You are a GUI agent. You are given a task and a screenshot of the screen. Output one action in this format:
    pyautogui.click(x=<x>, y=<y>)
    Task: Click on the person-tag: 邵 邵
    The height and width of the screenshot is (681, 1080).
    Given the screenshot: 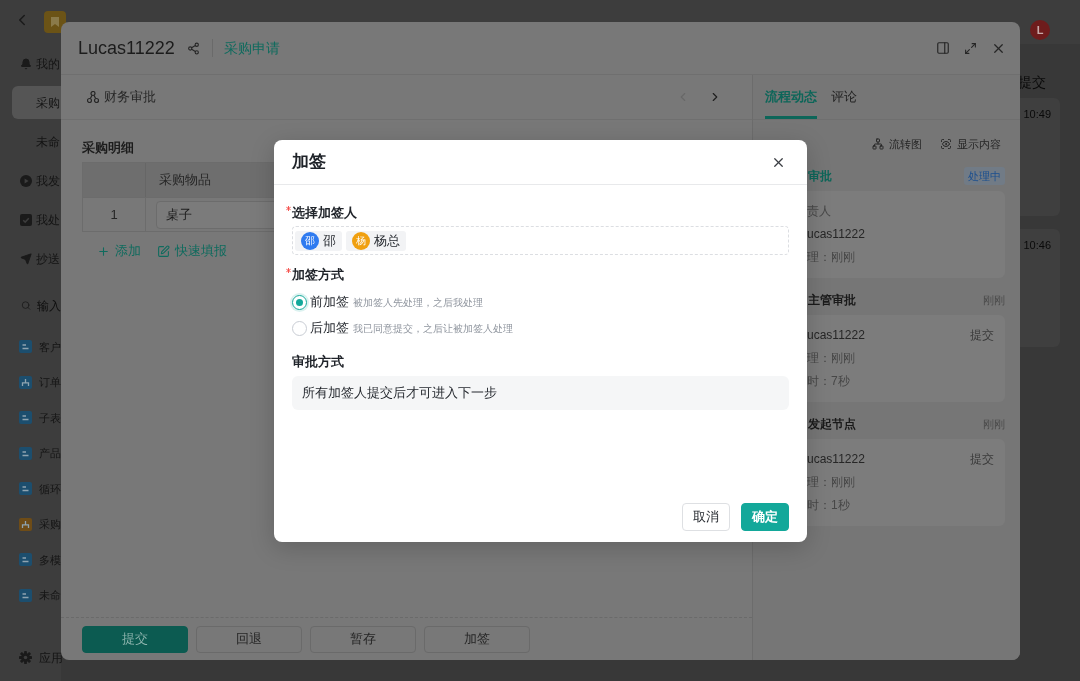 What is the action you would take?
    pyautogui.click(x=318, y=240)
    